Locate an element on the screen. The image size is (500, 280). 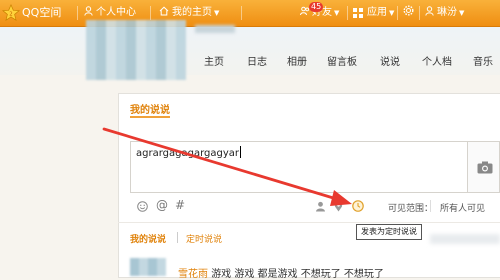
annotation-arrow-head is located at coordinates (341, 198).